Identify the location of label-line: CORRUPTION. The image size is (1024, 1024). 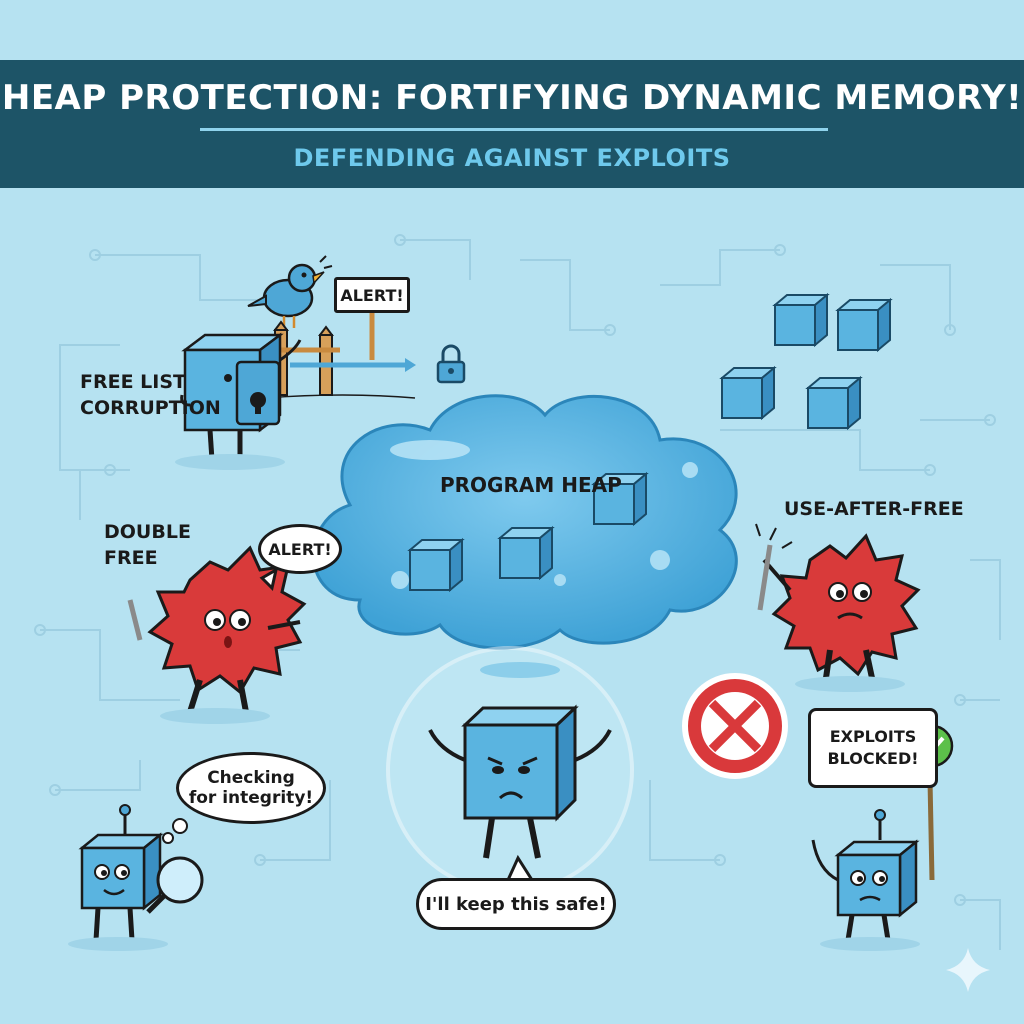
(150, 407).